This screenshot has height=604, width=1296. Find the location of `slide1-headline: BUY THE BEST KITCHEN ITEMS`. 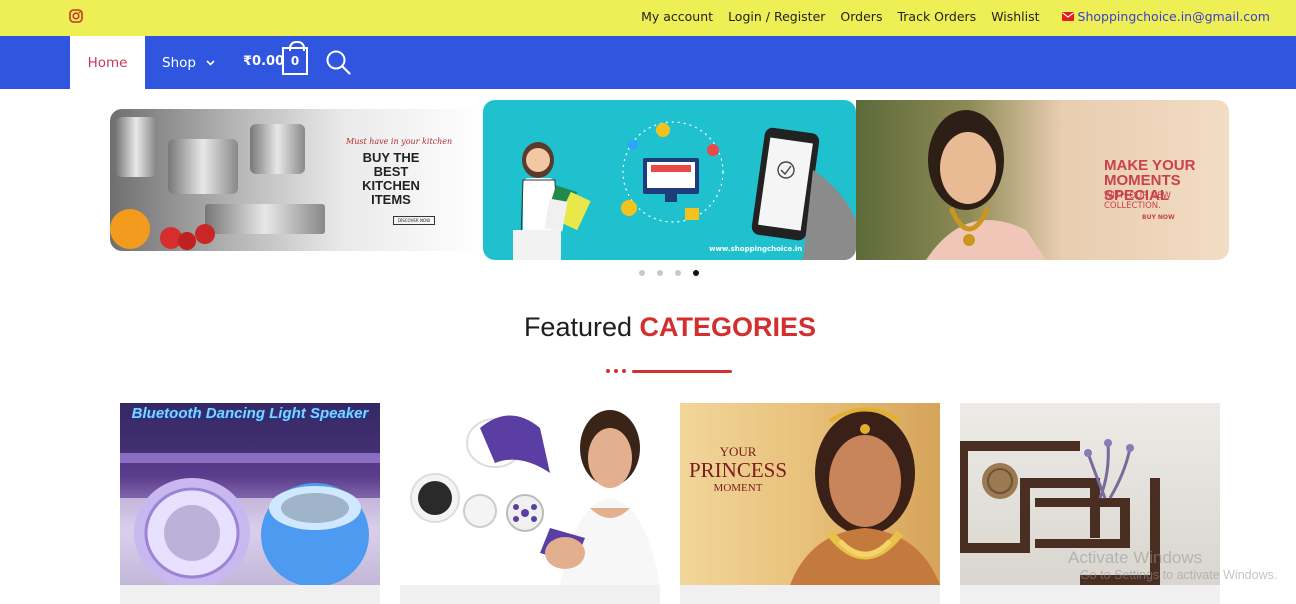

slide1-headline: BUY THE BEST KITCHEN ITEMS is located at coordinates (391, 178).